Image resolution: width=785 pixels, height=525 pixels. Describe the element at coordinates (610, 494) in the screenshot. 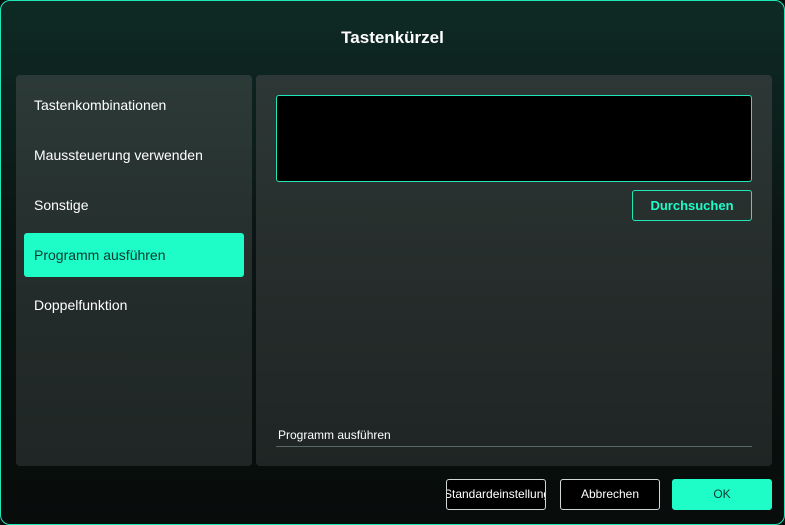

I see `cancel-button: Abbrechen` at that location.